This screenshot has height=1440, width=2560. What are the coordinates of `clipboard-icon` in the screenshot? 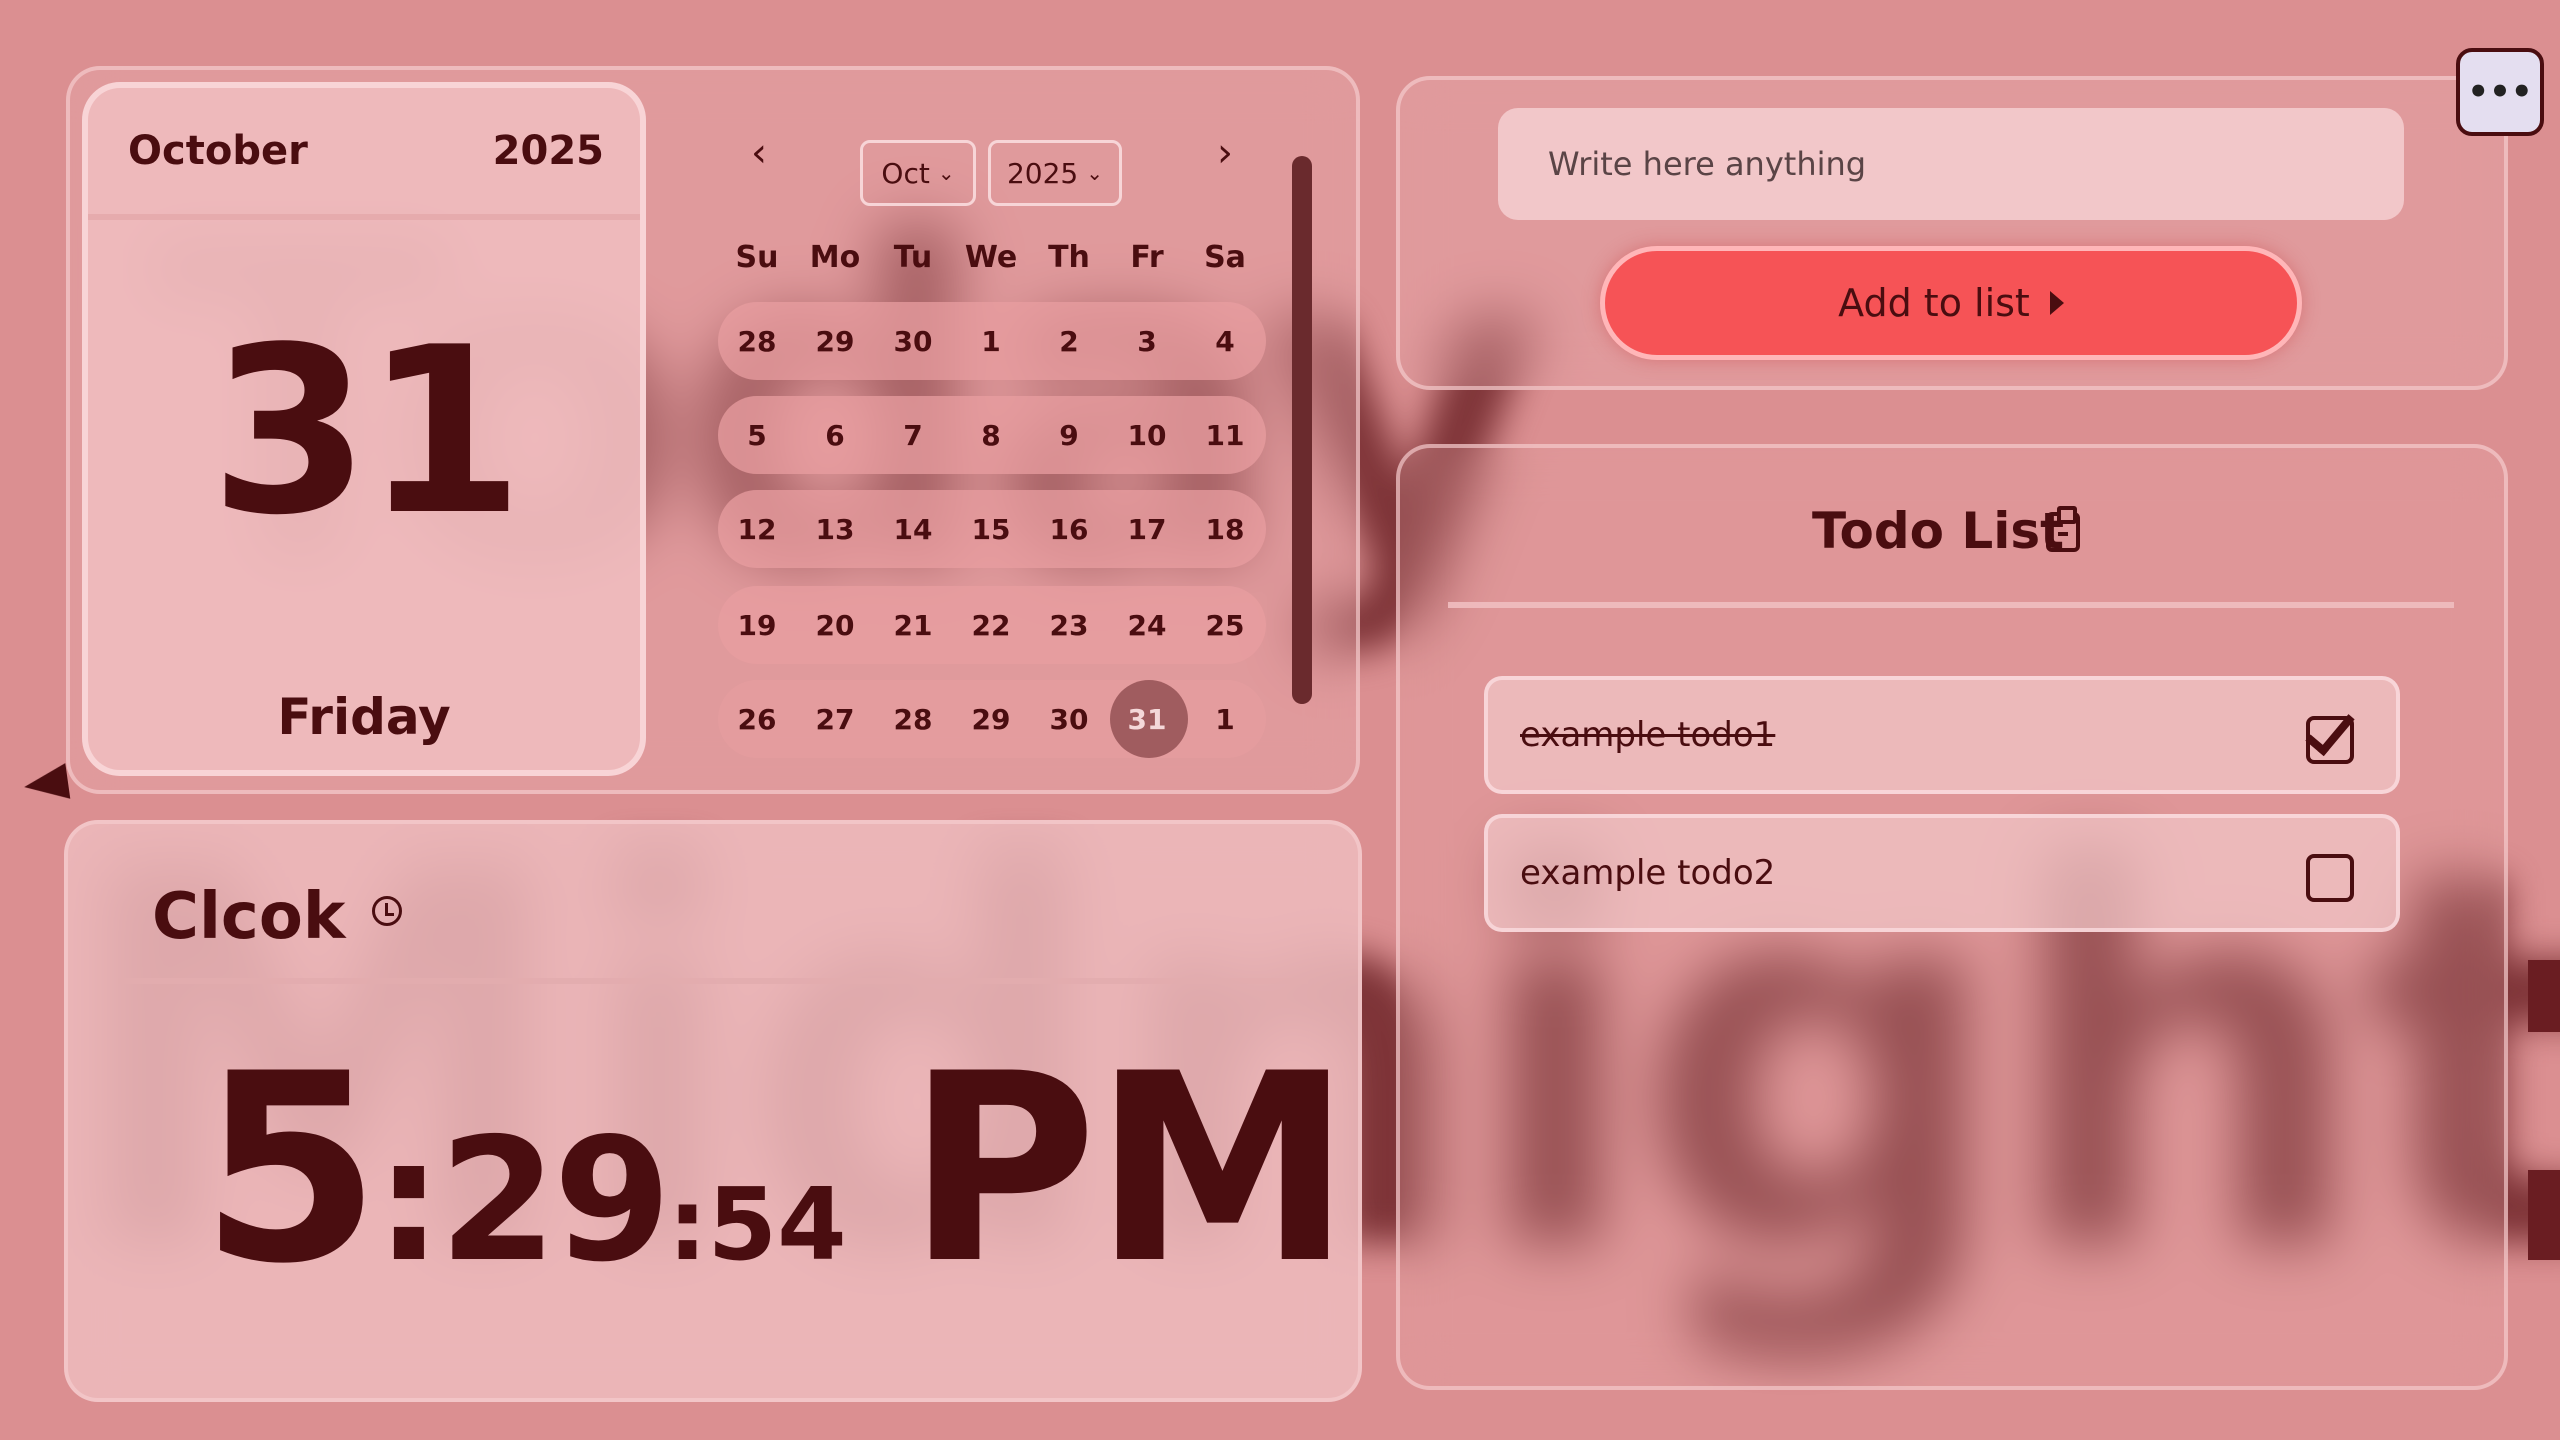 It's located at (2063, 529).